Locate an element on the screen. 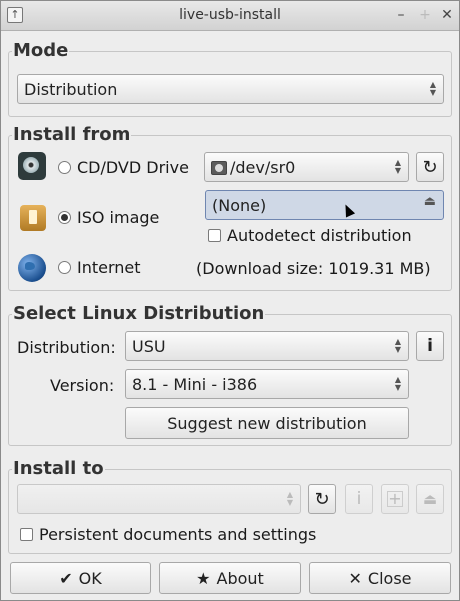  distribution-select-value: USU is located at coordinates (149, 346).